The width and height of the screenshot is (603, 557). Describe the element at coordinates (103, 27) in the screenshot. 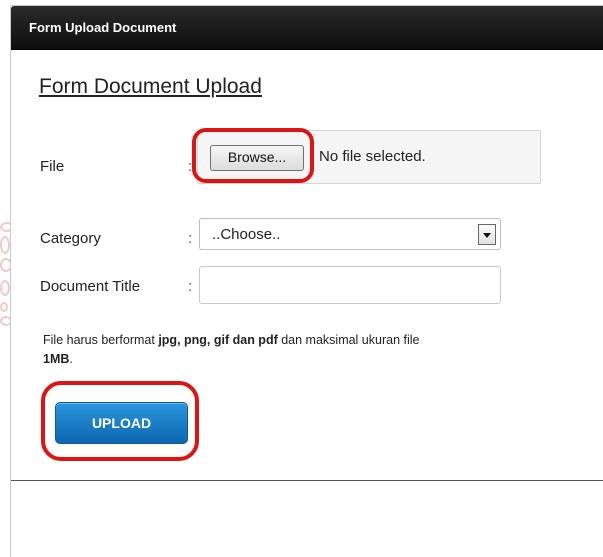

I see `panel-title: Form Upload Document` at that location.